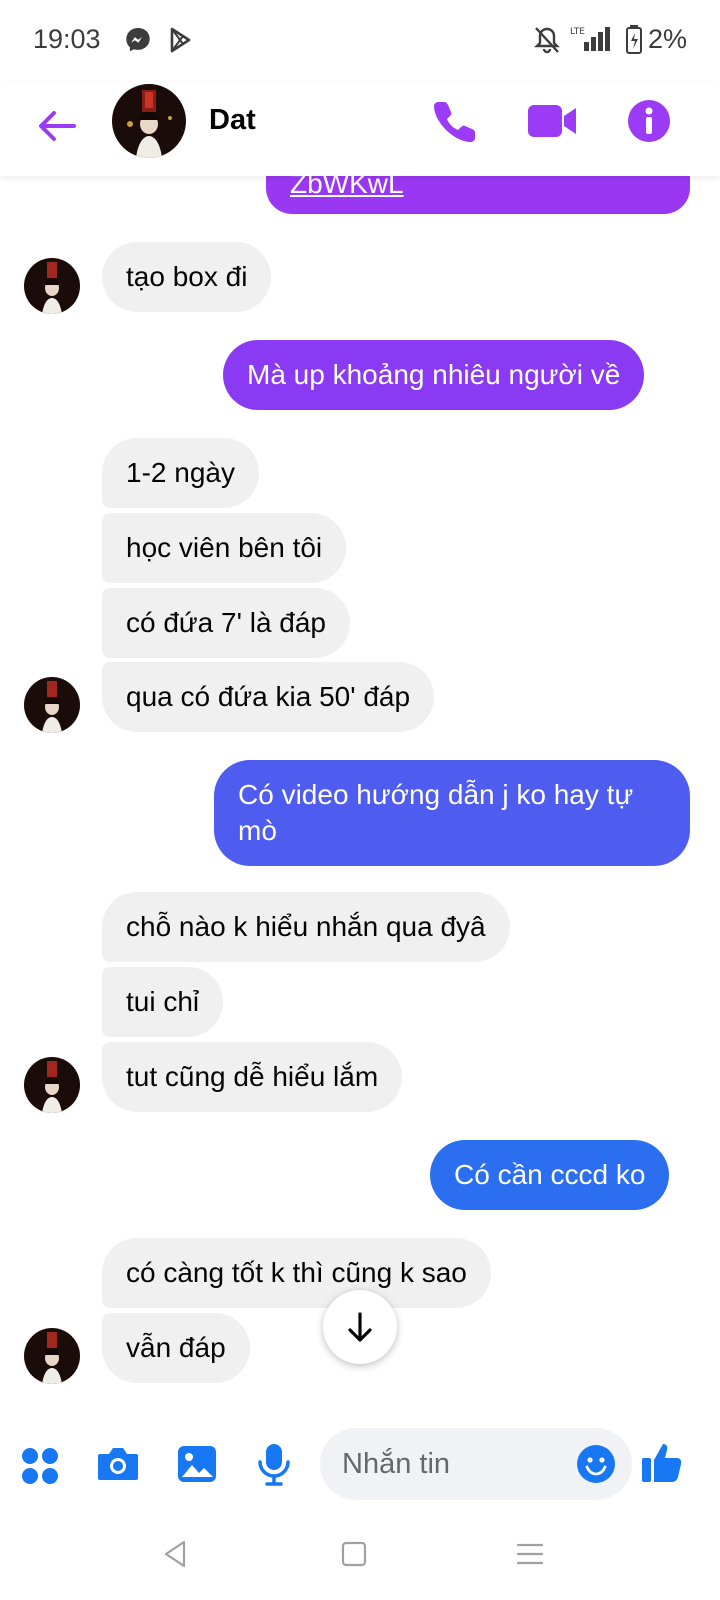  Describe the element at coordinates (226, 623) in the screenshot. I see `message-bubble-received: có đứa 7' là đáp` at that location.